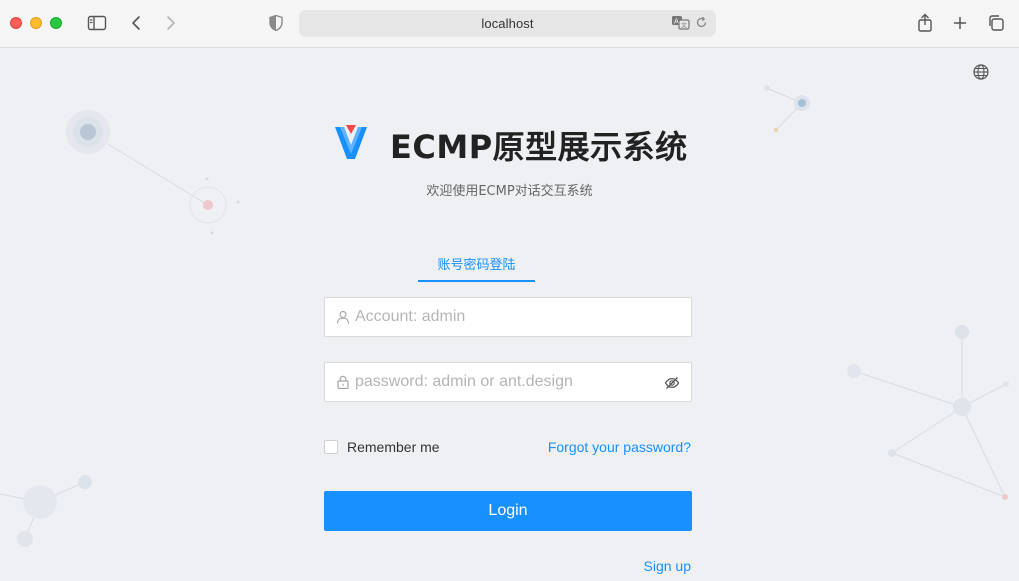 The height and width of the screenshot is (581, 1019). Describe the element at coordinates (505, 317) in the screenshot. I see `account-input` at that location.